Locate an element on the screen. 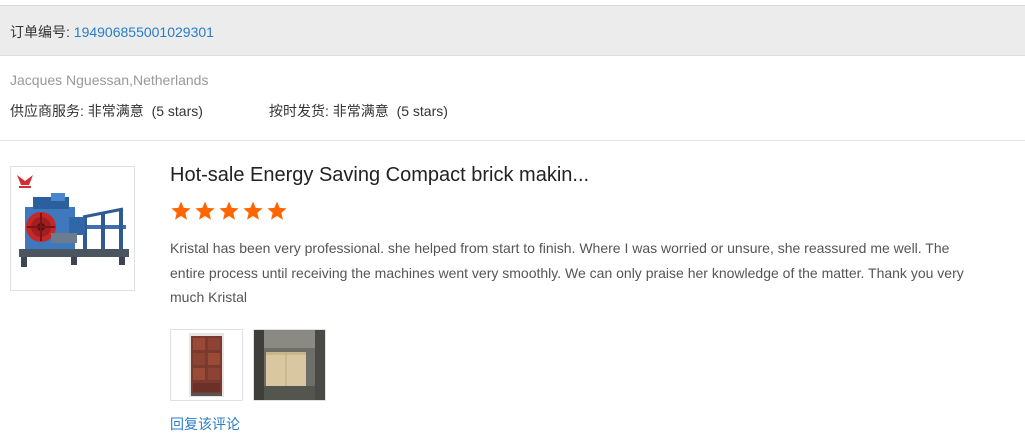  order-header: 订单编号: 194906855001029301 is located at coordinates (512, 31).